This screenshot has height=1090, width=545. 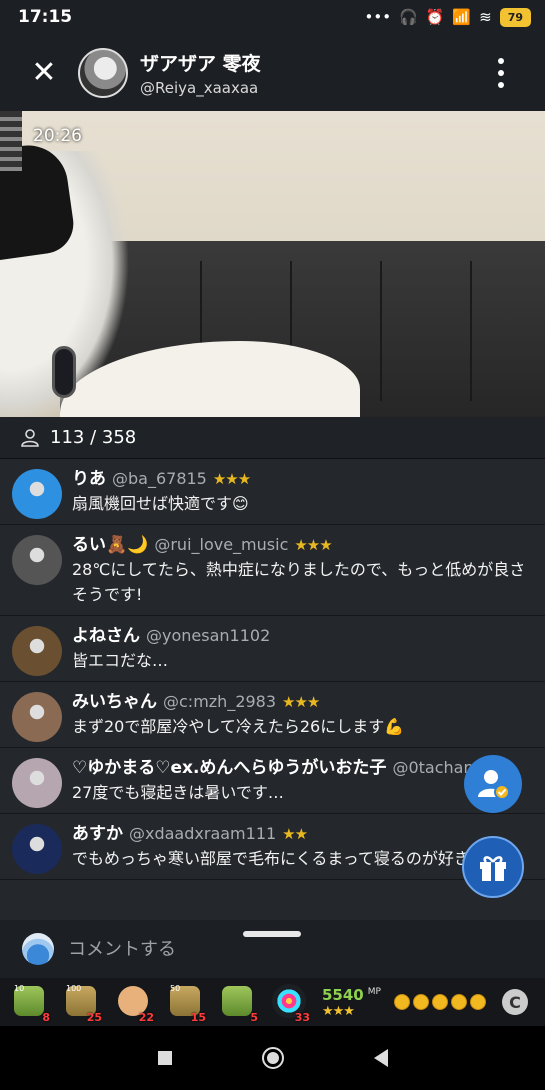 What do you see at coordinates (485, 17) in the screenshot?
I see `wifi-icon: ≋` at bounding box center [485, 17].